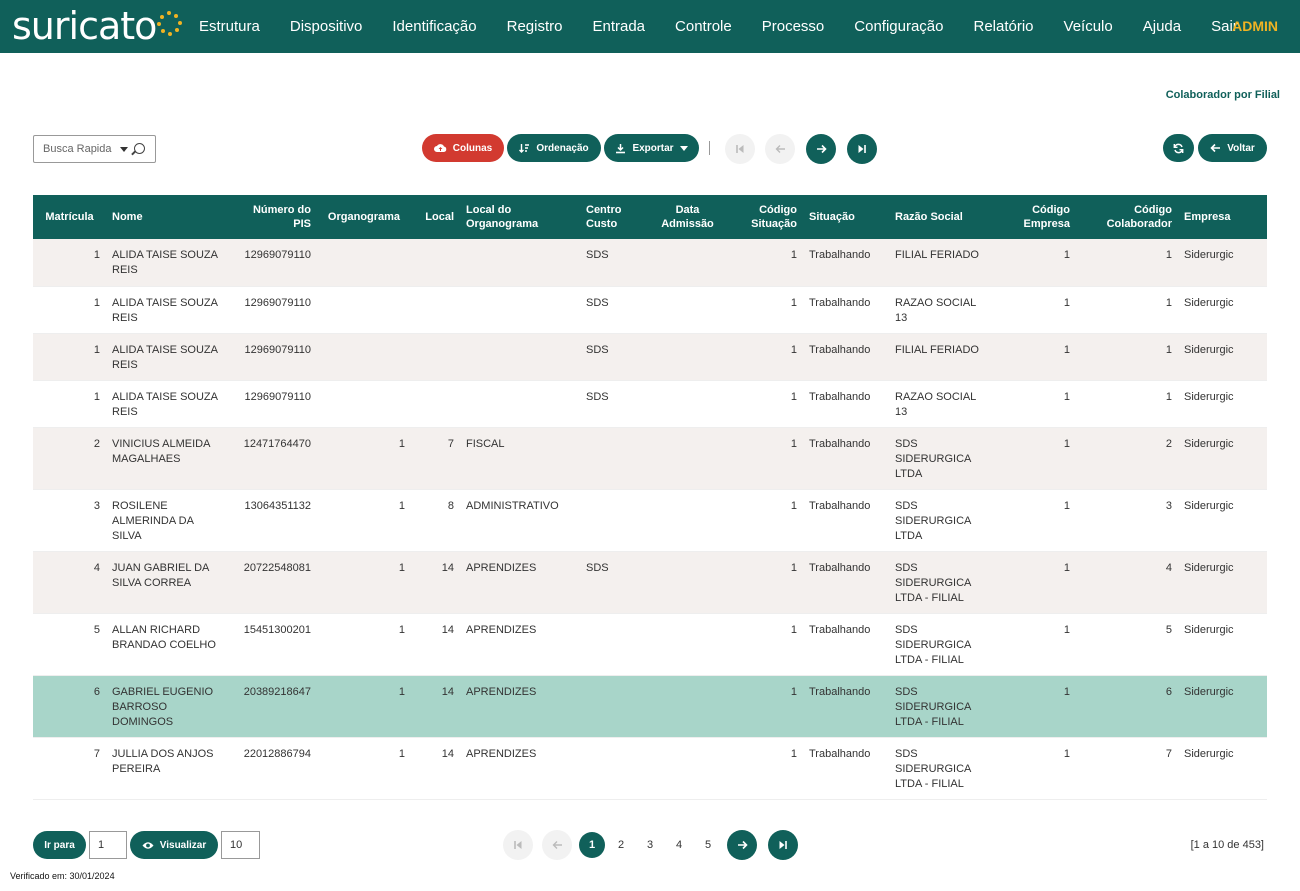  I want to click on prev-page-button, so click(780, 149).